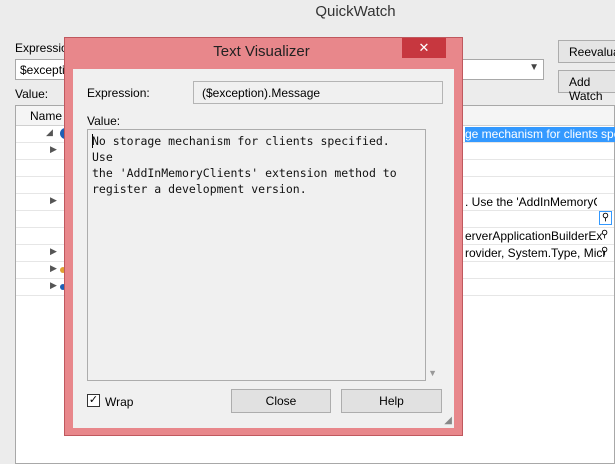 This screenshot has width=615, height=464. Describe the element at coordinates (391, 401) in the screenshot. I see `help-button: Help` at that location.